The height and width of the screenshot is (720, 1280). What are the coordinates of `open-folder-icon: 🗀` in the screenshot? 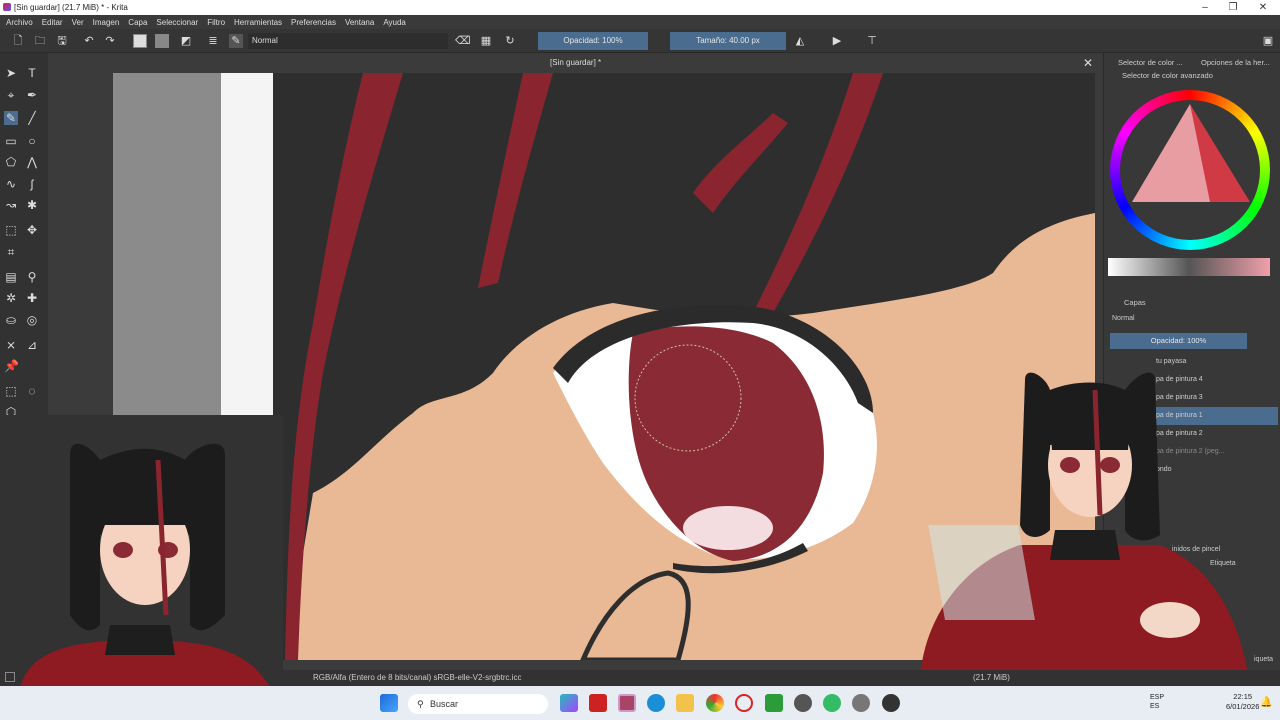 It's located at (40, 41).